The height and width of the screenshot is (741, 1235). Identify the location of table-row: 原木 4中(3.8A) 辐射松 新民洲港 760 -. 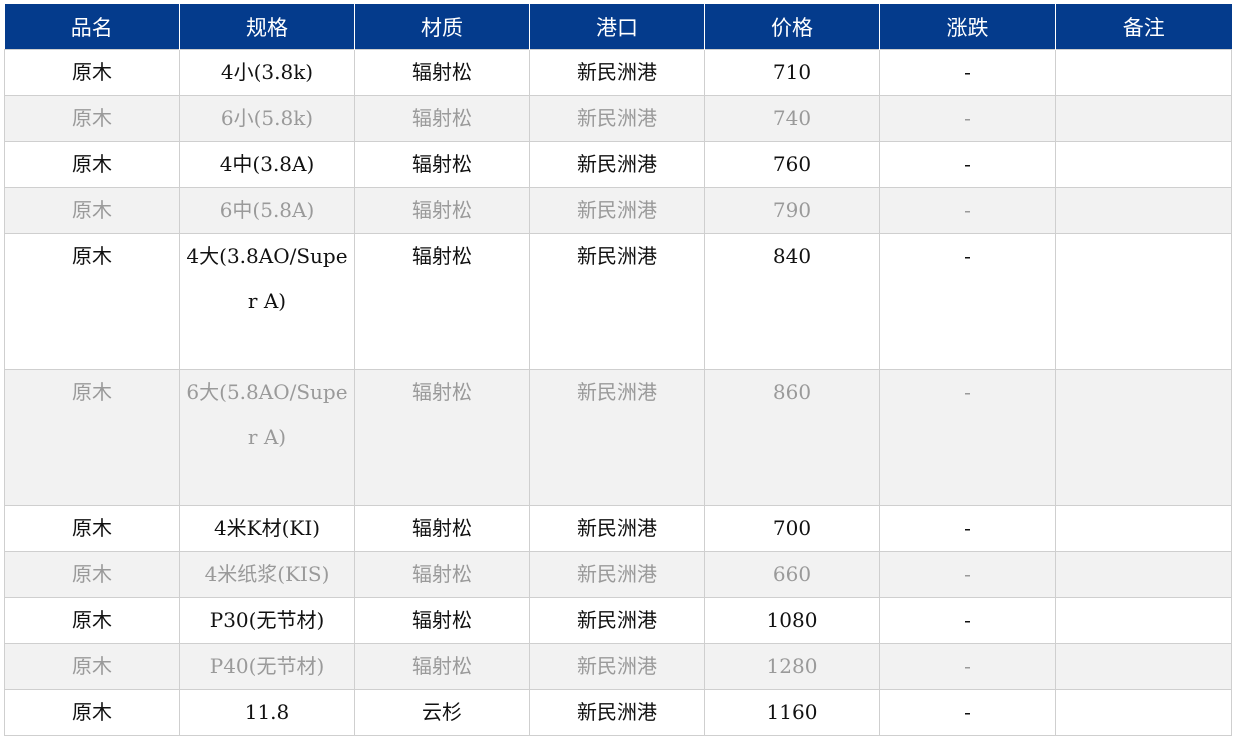
(618, 164).